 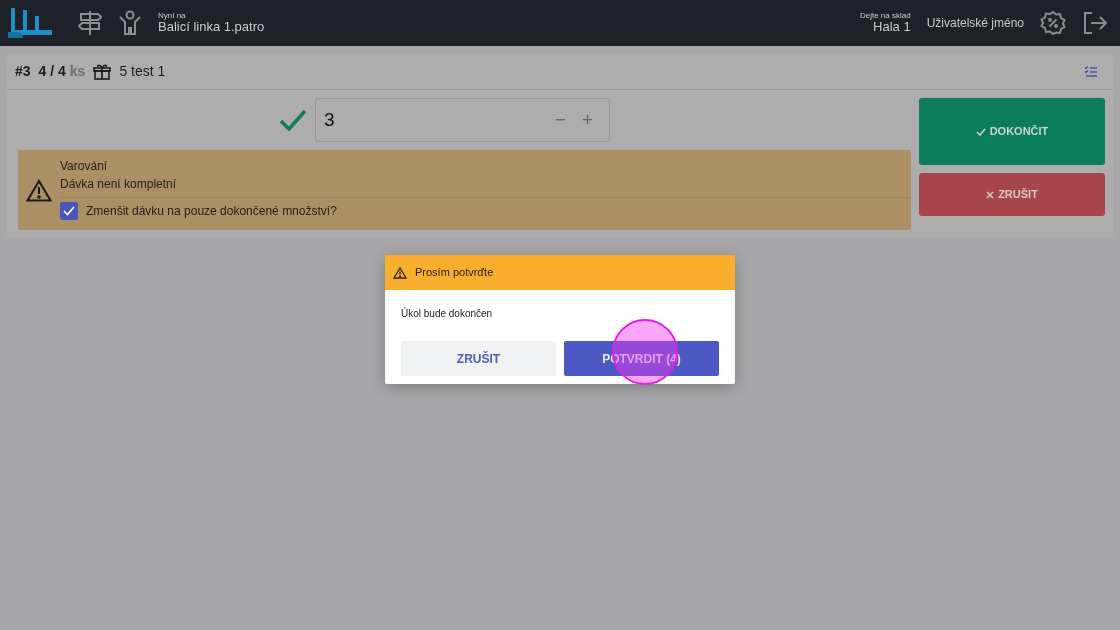 What do you see at coordinates (885, 15) in the screenshot?
I see `warehouse-label: Dejte na sklad` at bounding box center [885, 15].